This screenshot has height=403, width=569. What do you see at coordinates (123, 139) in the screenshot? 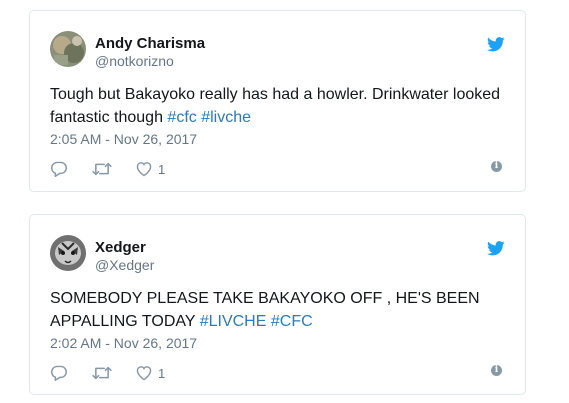
I see `timestamp-link: 2:05 AM - Nov 26, 2017` at bounding box center [123, 139].